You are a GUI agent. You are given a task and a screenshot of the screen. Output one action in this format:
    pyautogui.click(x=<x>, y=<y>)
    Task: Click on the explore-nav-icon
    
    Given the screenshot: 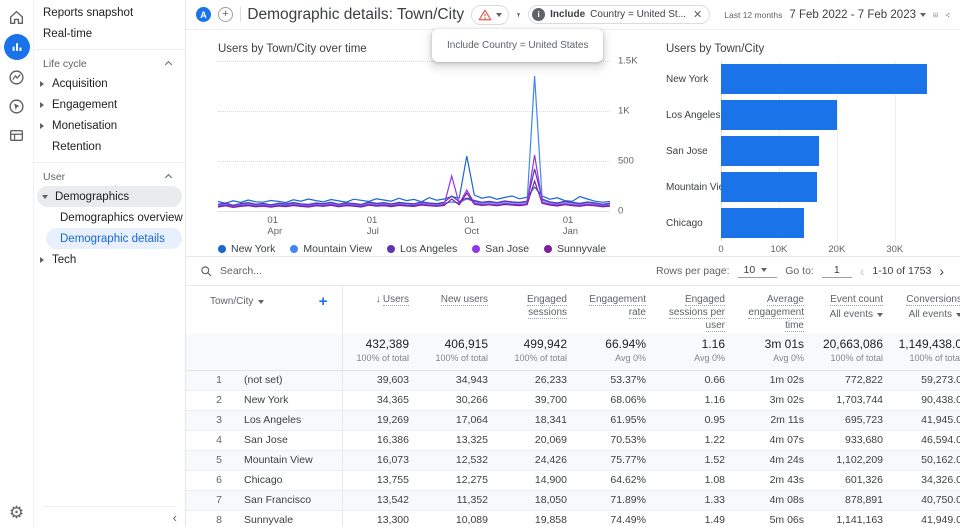 What is the action you would take?
    pyautogui.click(x=17, y=77)
    